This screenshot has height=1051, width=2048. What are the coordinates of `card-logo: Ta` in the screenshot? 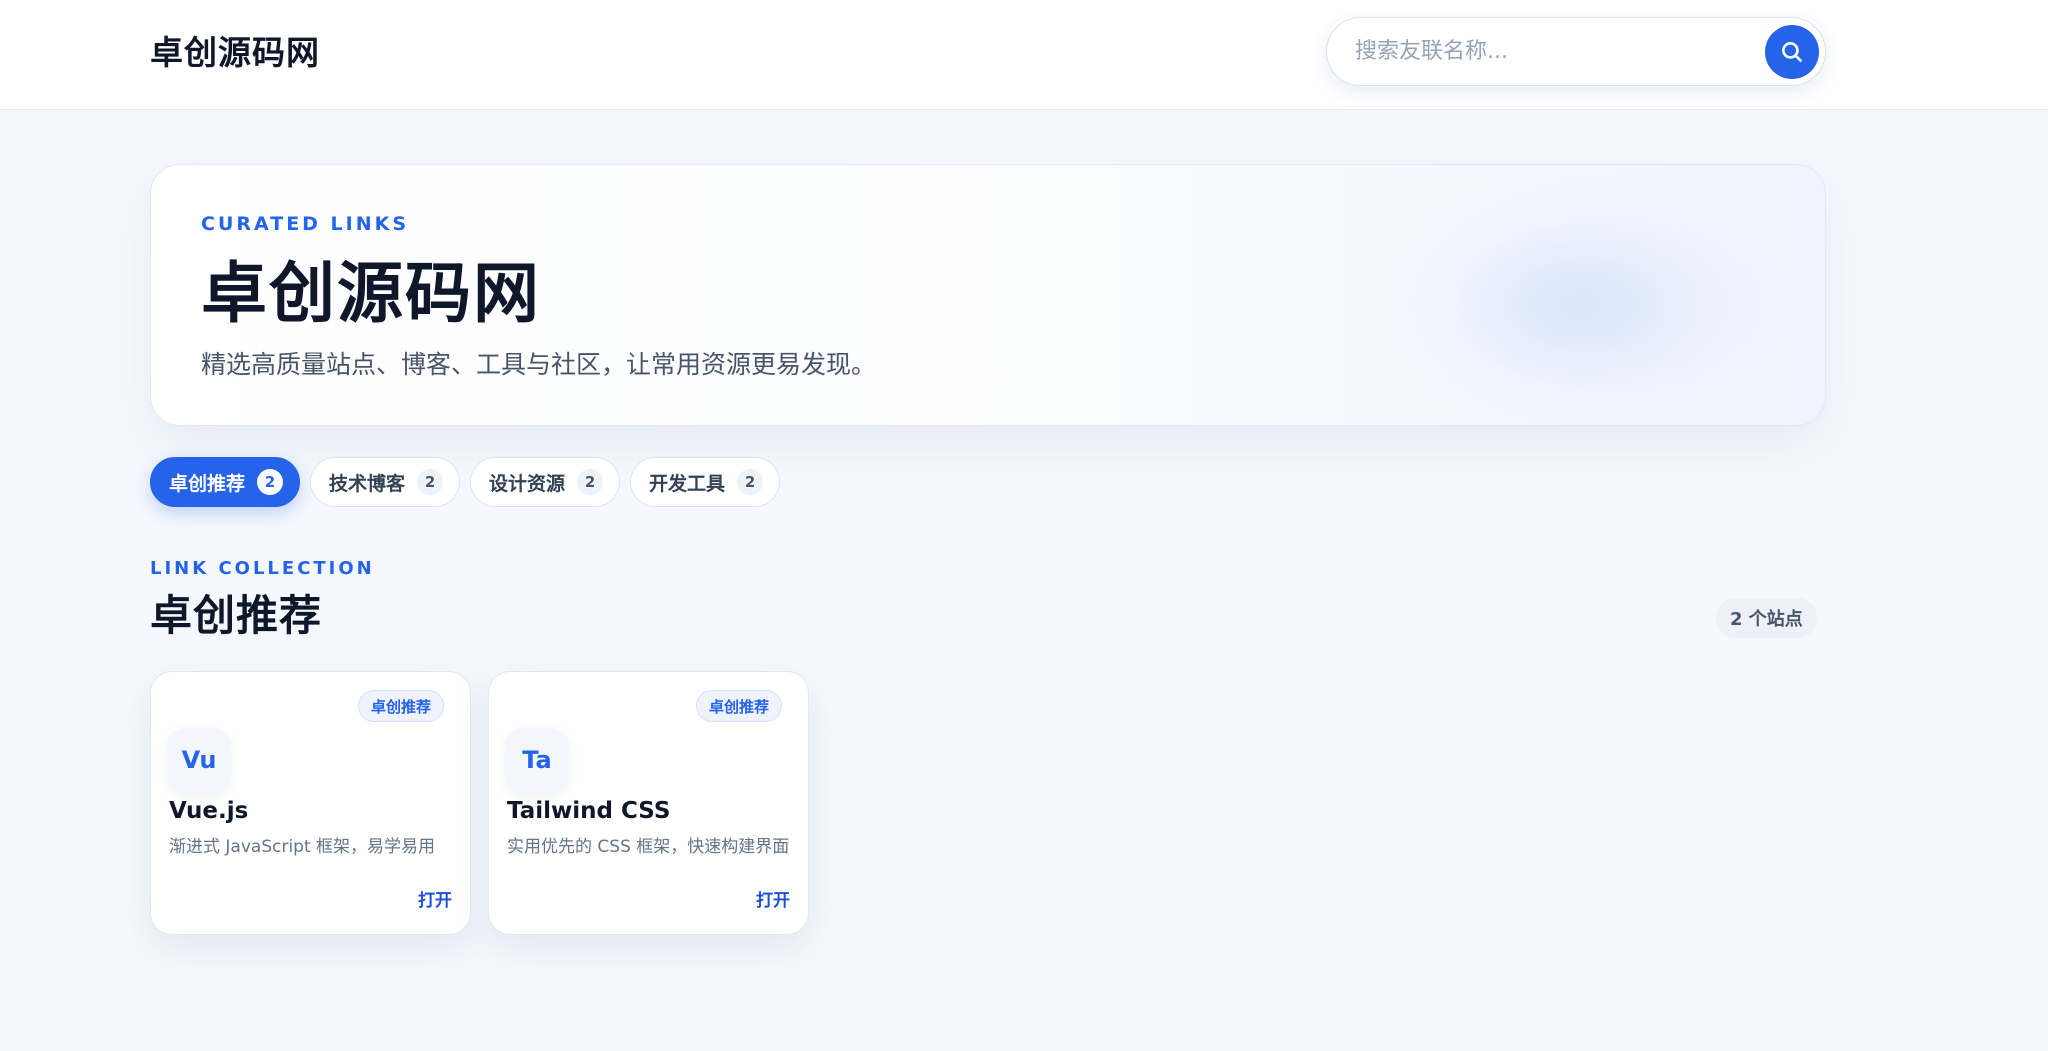 It's located at (537, 760).